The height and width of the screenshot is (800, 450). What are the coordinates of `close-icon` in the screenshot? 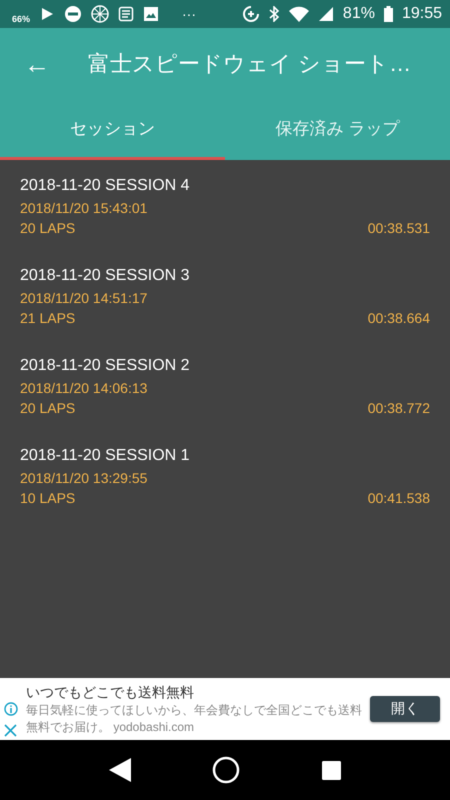 It's located at (10, 730).